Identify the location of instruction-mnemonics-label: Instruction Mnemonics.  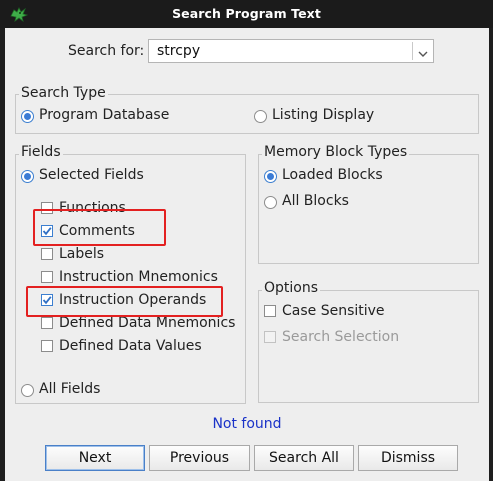
(138, 277).